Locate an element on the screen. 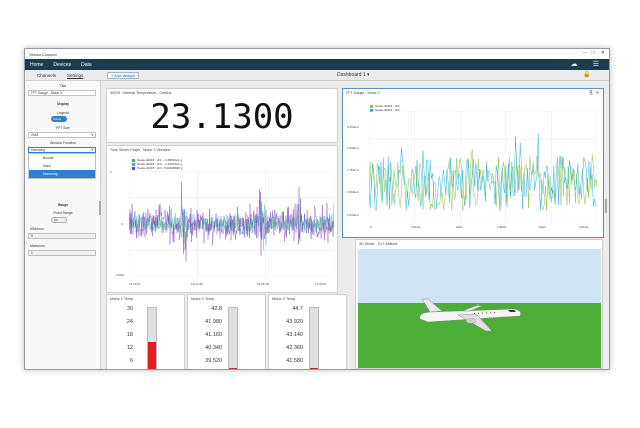 Image resolution: width=640 pixels, height=428 pixels. time-series-title: Time Series Graph - Motor 2 Vibration is located at coordinates (140, 150).